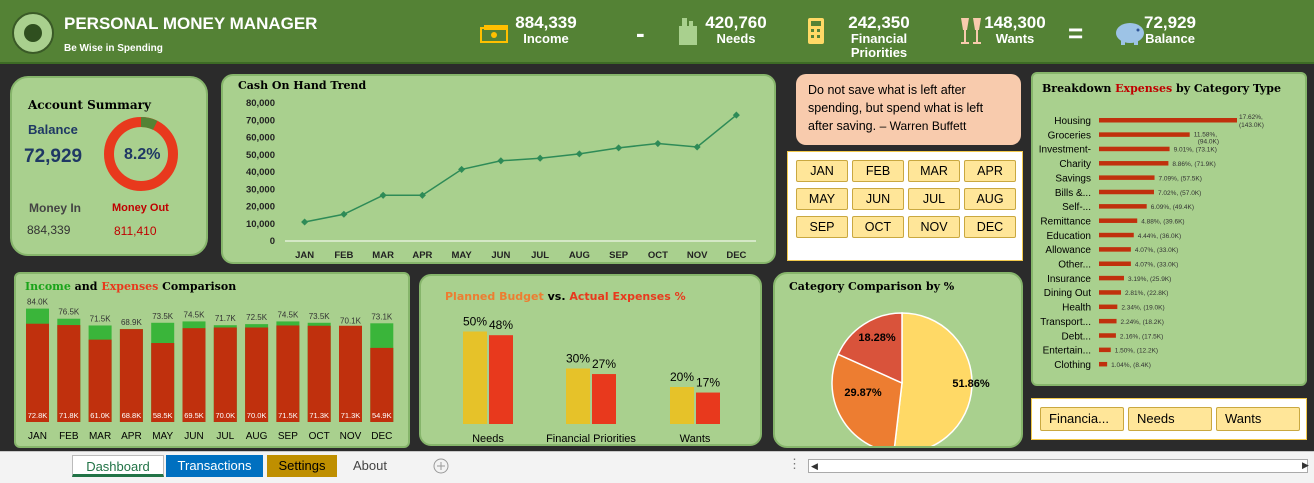 This screenshot has width=1314, height=483. Describe the element at coordinates (100, 415) in the screenshot. I see `expense-bar-label: 61.0K` at that location.